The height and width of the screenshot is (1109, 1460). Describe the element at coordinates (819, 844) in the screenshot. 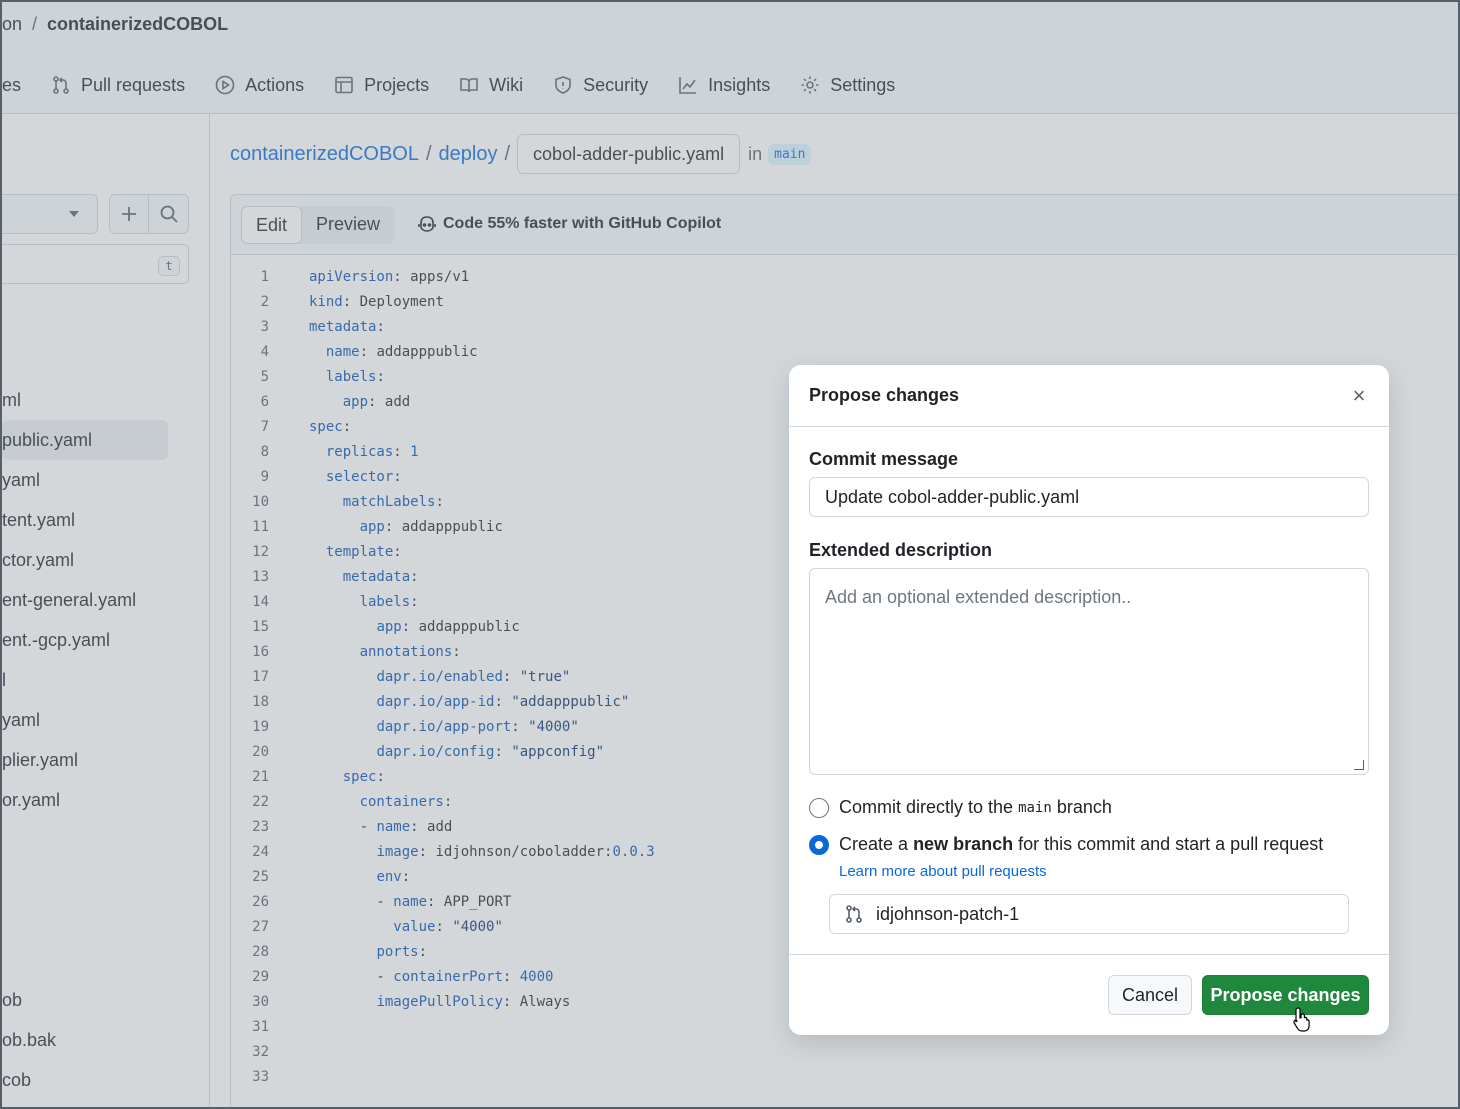

I see `radio-checked` at that location.